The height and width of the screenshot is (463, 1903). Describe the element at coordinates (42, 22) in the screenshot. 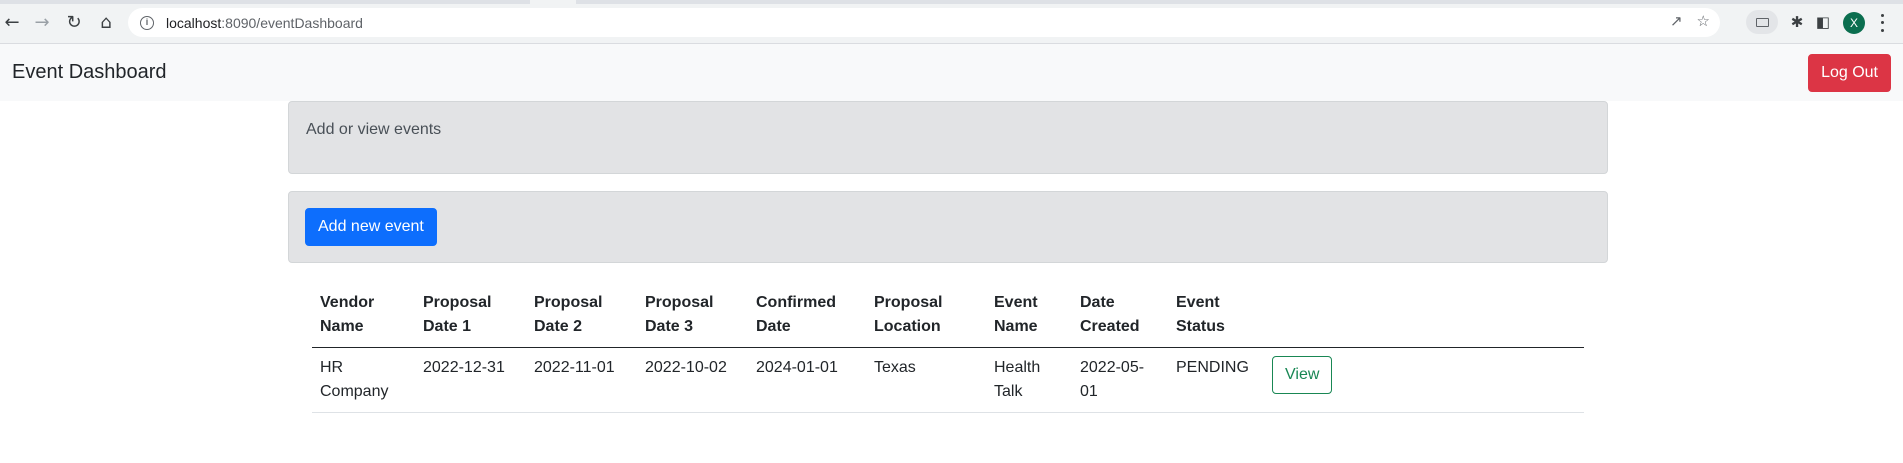

I see `forward-arrow-icon: →` at that location.